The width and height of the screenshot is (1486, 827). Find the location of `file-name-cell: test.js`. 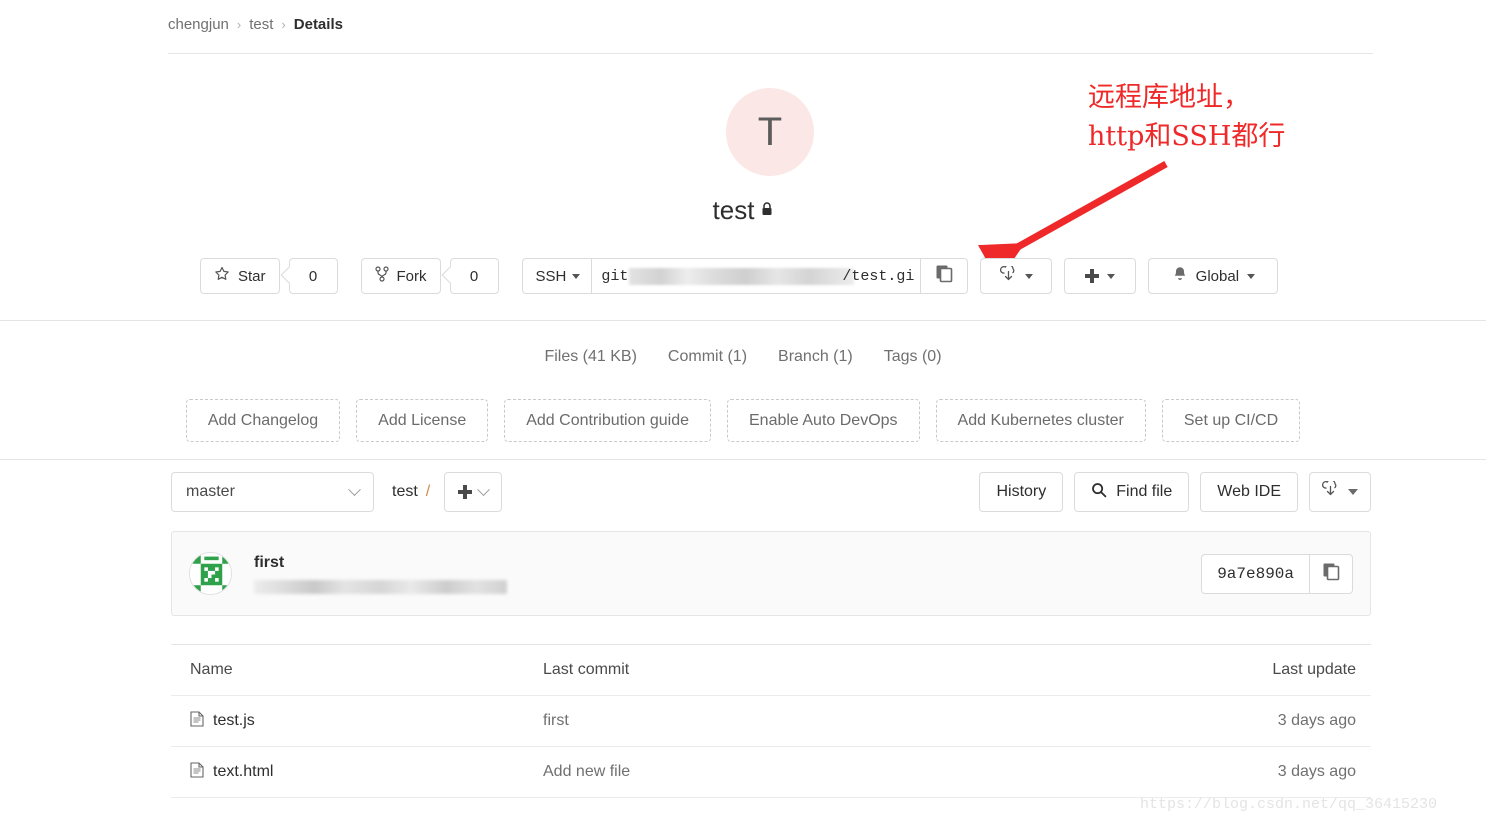

file-name-cell: test.js is located at coordinates (357, 721).